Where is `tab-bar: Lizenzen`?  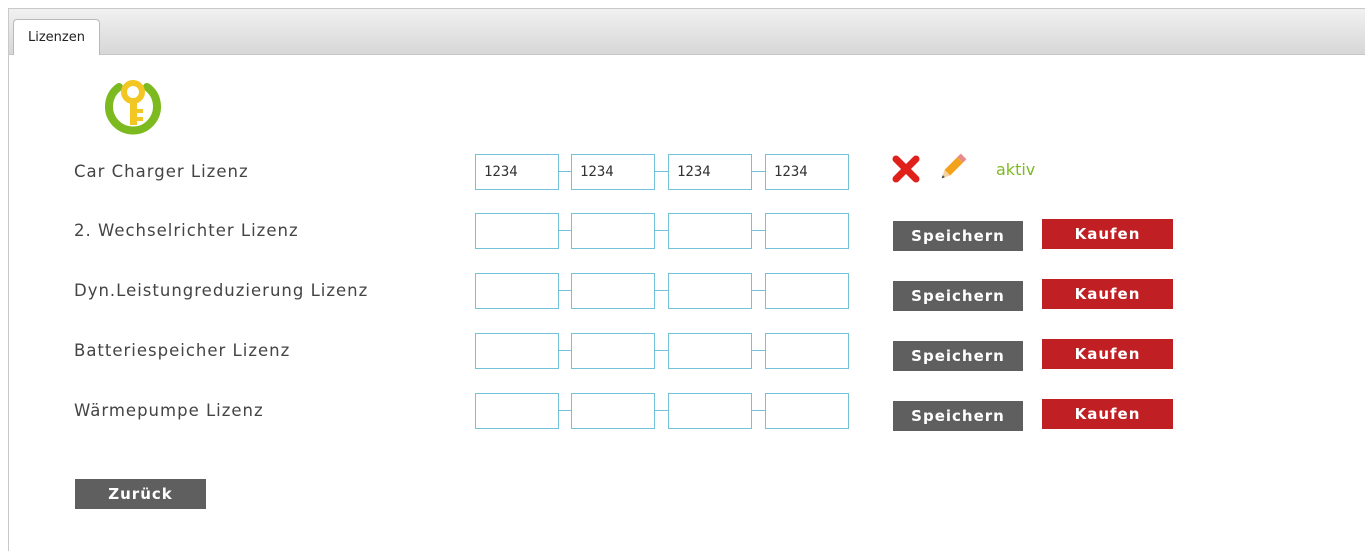 tab-bar: Lizenzen is located at coordinates (687, 32).